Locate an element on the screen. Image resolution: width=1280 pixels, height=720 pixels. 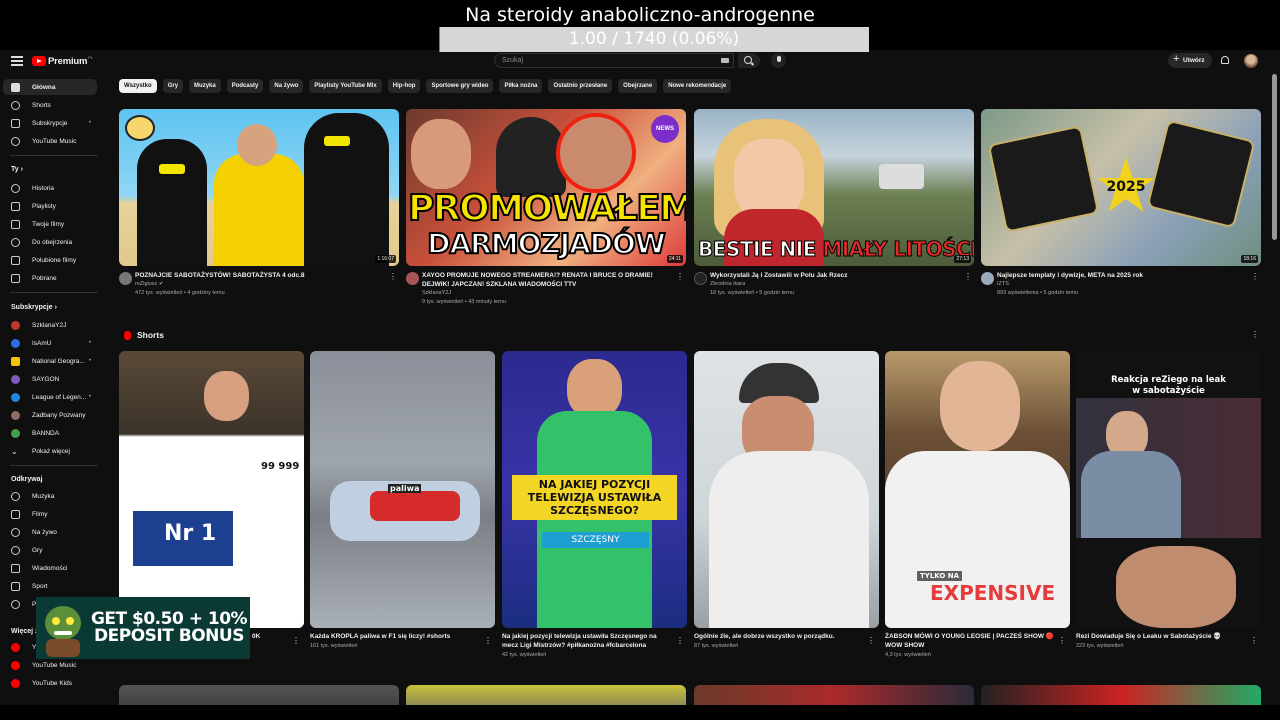
search-icon is located at coordinates (748, 60).